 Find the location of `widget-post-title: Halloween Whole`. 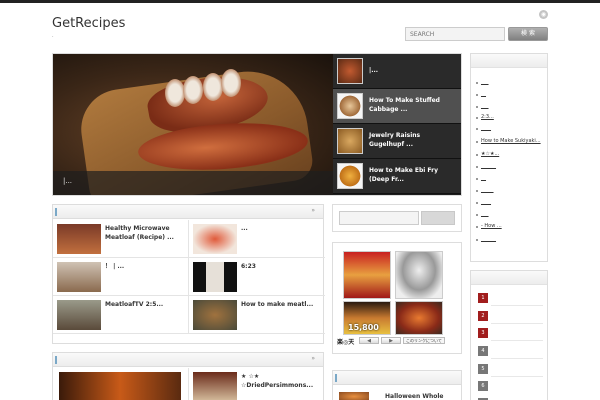

widget-post-title: Halloween Whole is located at coordinates (414, 396).